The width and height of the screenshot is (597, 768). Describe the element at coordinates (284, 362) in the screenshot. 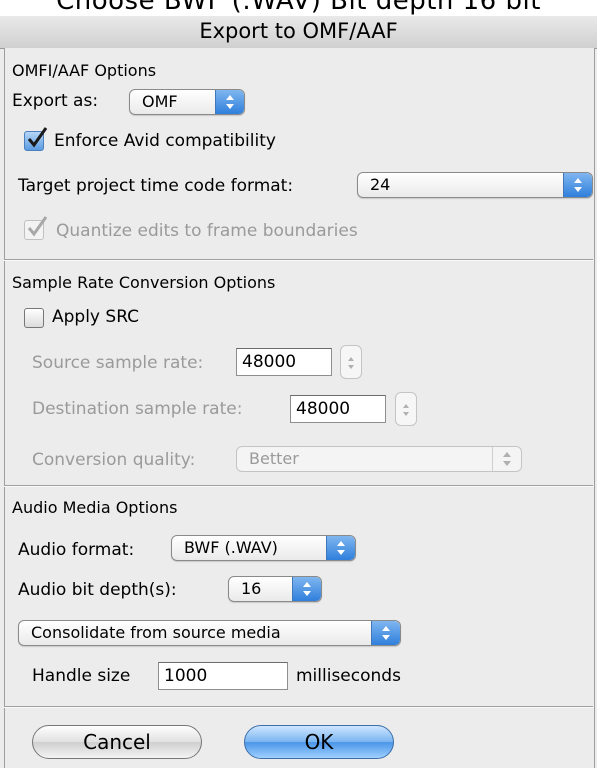

I see `source-rate-field: 48000` at that location.